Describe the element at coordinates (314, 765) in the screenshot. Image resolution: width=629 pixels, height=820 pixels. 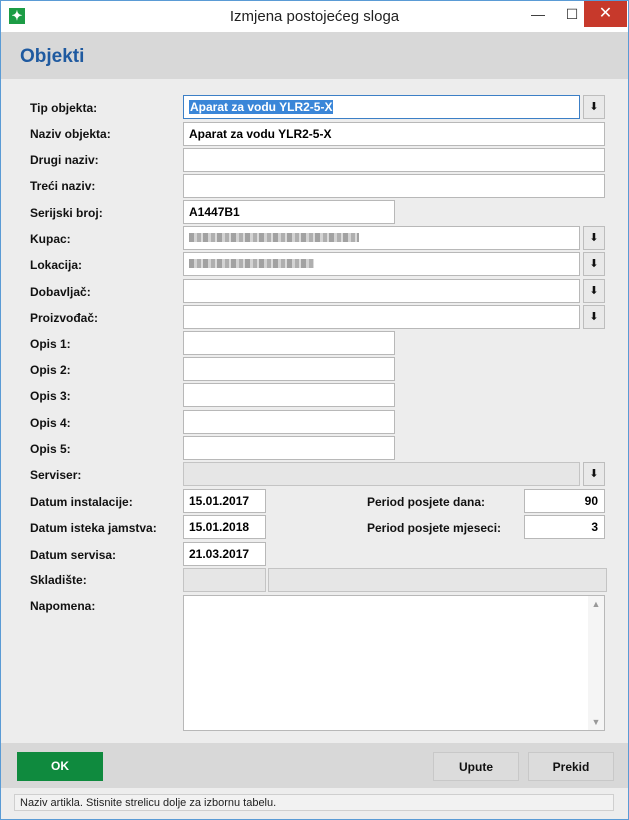
I see `button-bar: OK Upute Prekid` at that location.